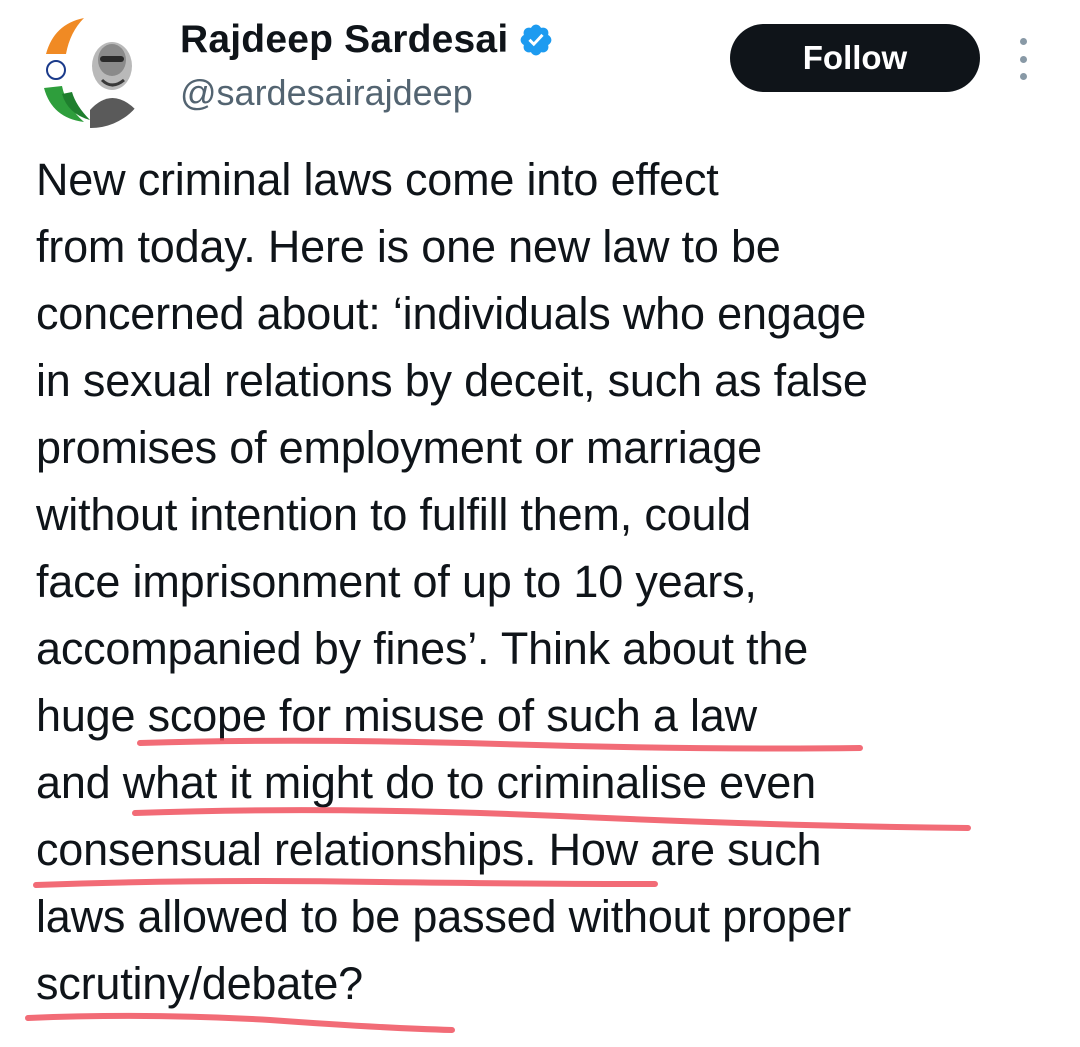 Image resolution: width=1080 pixels, height=1047 pixels. Describe the element at coordinates (396, 715) in the screenshot. I see `tweet-text-line: huge scope for misuse of such a law` at that location.